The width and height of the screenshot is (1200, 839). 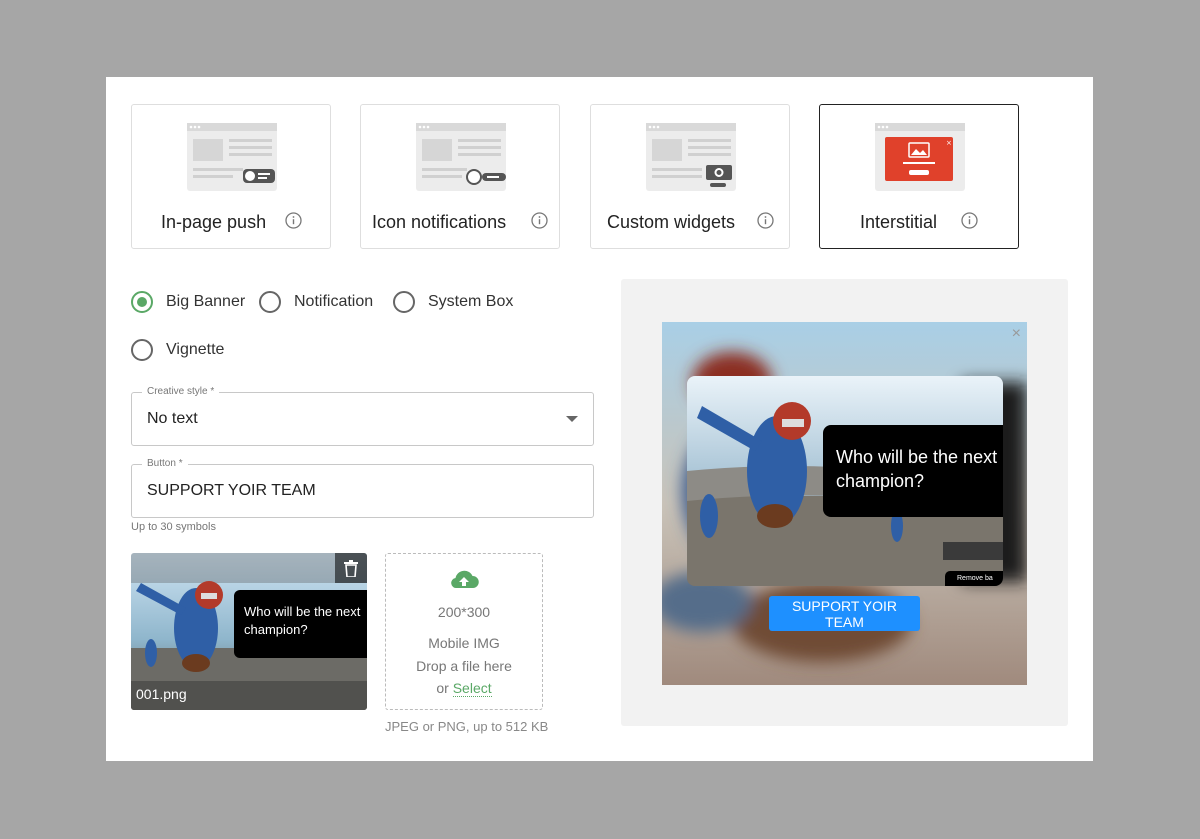 What do you see at coordinates (464, 612) in the screenshot?
I see `dropzone-size: 200*300` at bounding box center [464, 612].